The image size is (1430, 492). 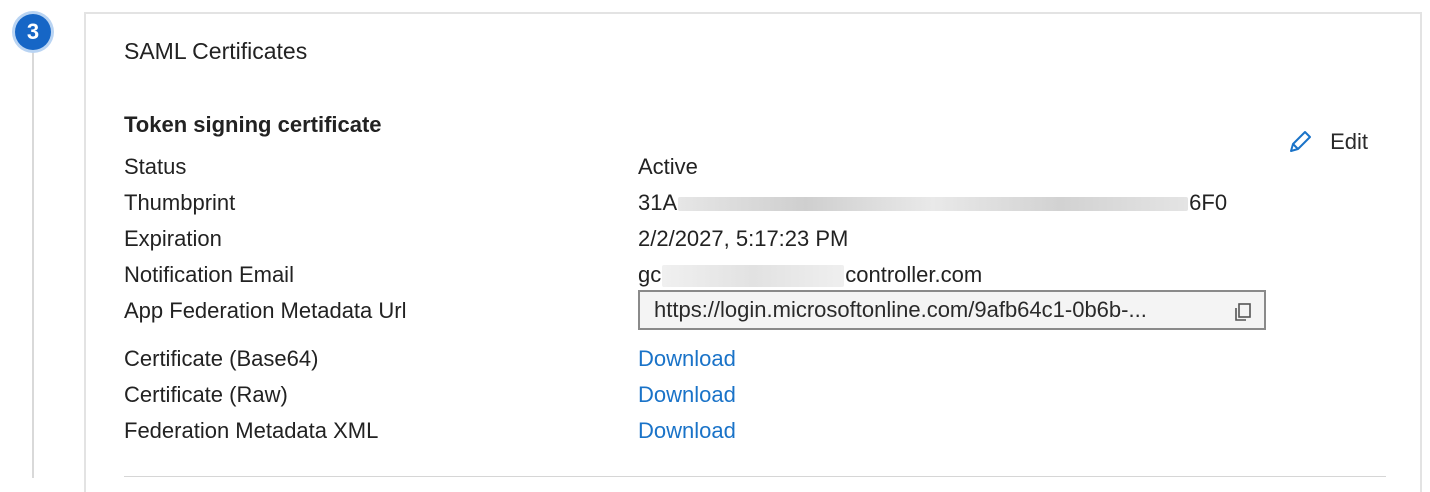 I want to click on thumbprint-suffix: 6F0, so click(x=1208, y=202).